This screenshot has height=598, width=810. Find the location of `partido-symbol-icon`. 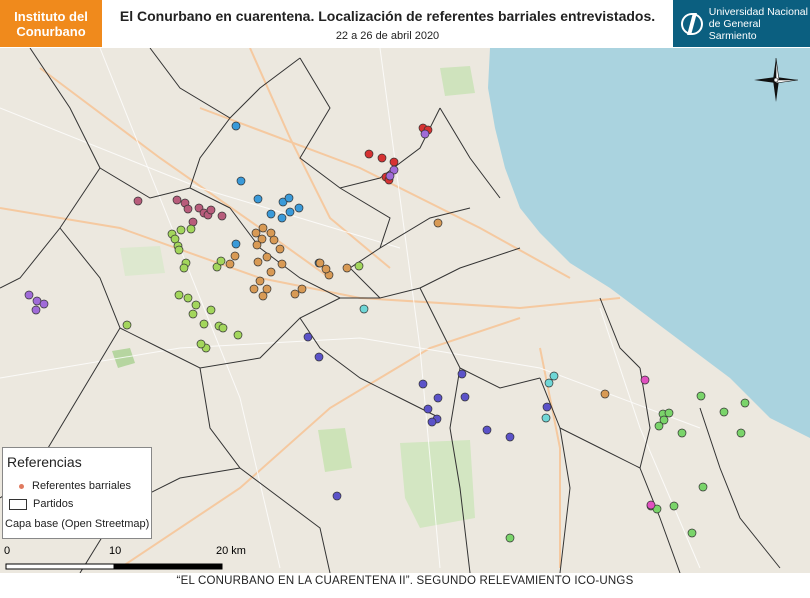

partido-symbol-icon is located at coordinates (18, 504).